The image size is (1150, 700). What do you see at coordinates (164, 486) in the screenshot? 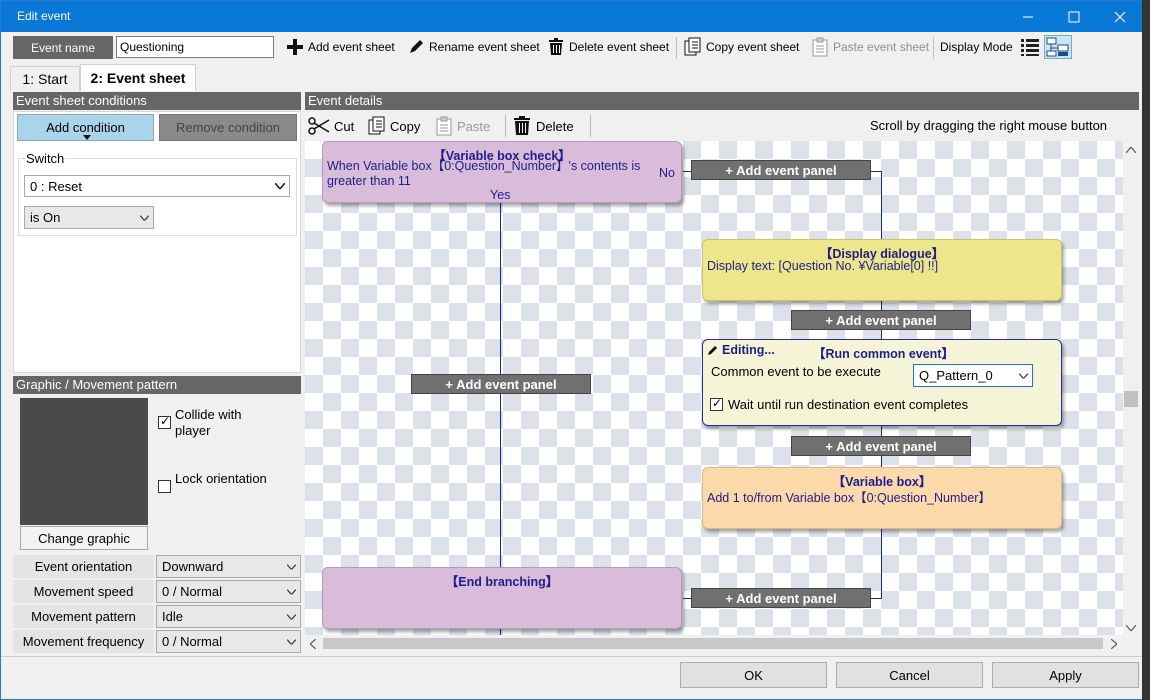
I see `lock-orientation-checkbox` at bounding box center [164, 486].